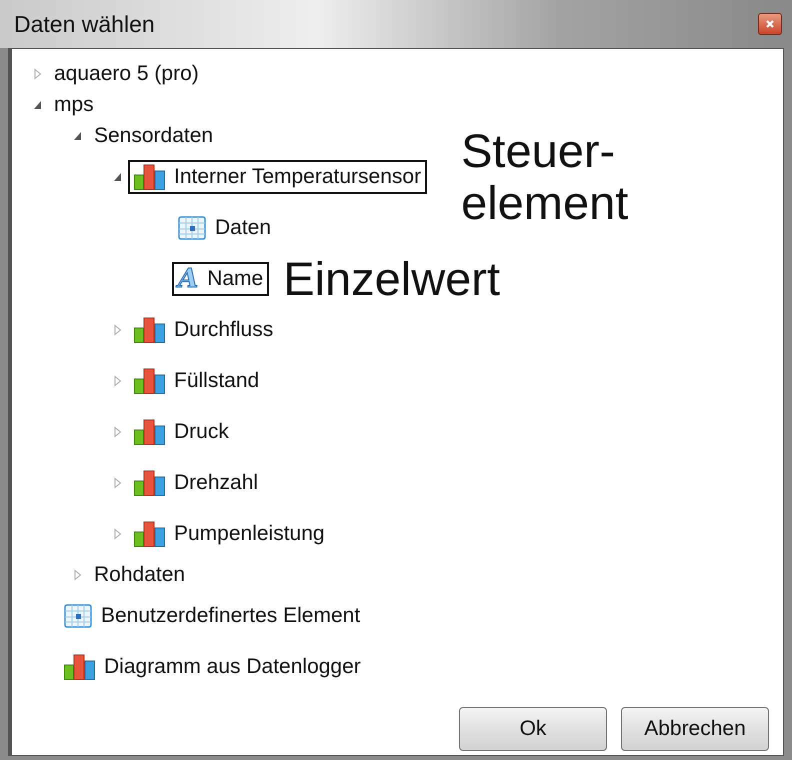 The image size is (792, 760). Describe the element at coordinates (695, 729) in the screenshot. I see `cancel-button: Abbrechen` at that location.